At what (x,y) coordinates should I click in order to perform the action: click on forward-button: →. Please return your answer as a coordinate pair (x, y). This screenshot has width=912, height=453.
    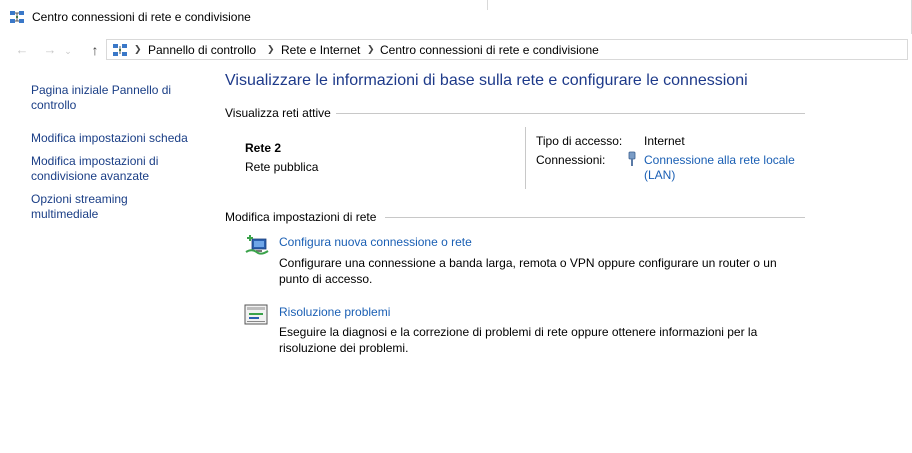
    Looking at the image, I should click on (50, 50).